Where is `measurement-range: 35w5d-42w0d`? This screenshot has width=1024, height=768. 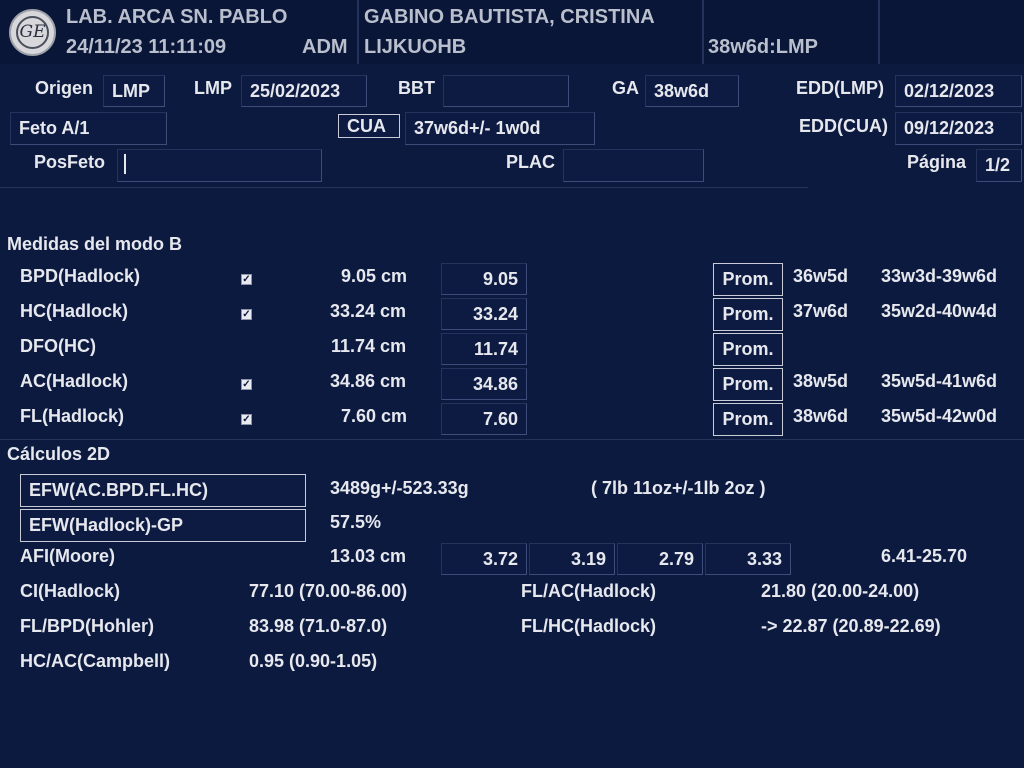
measurement-range: 35w5d-42w0d is located at coordinates (939, 416).